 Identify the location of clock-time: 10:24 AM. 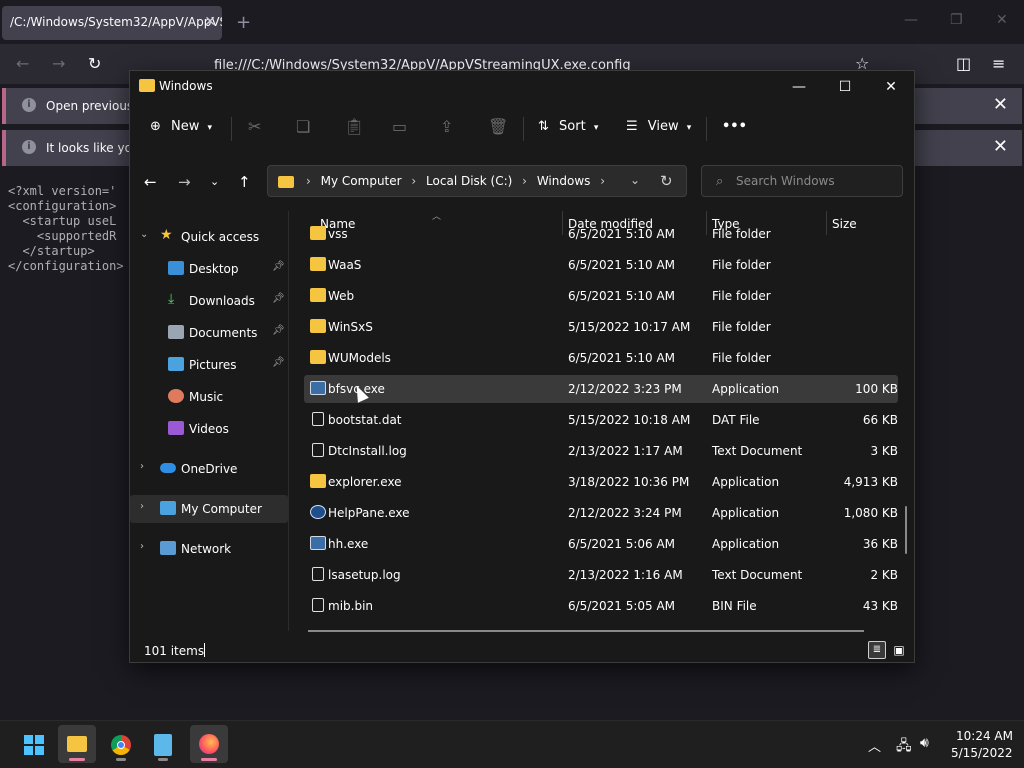
(984, 736).